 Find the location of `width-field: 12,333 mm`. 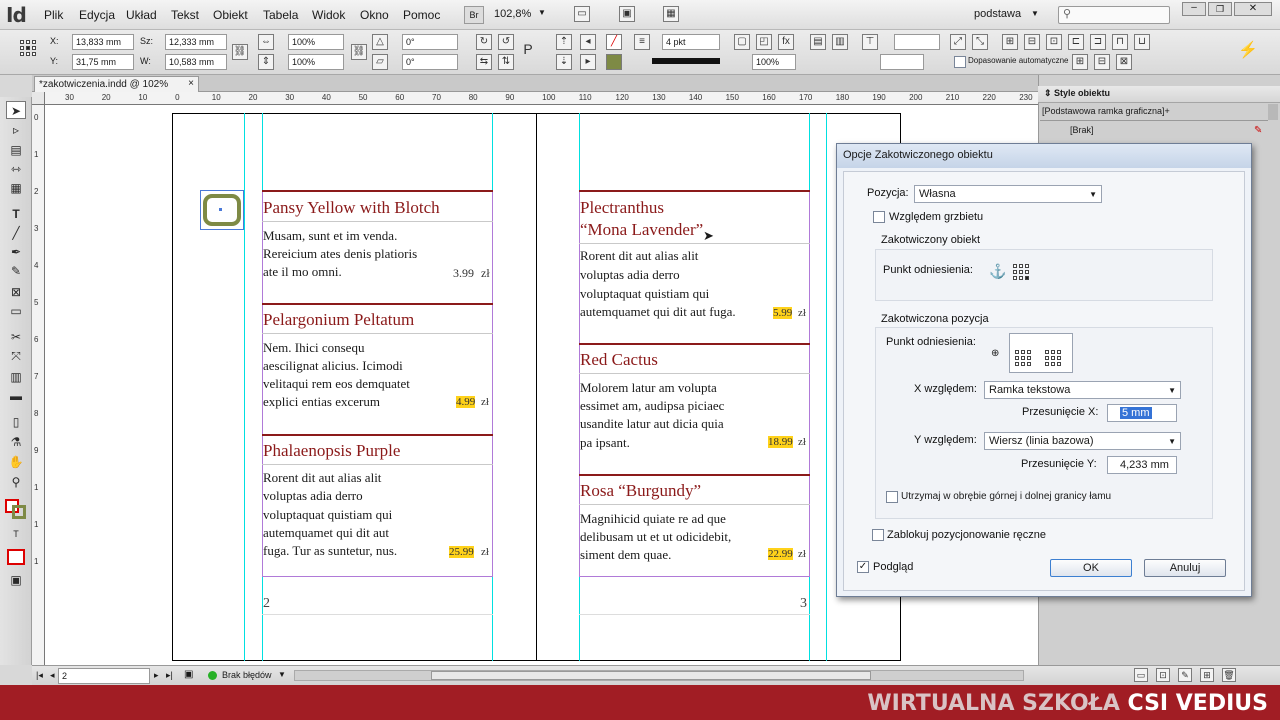

width-field: 12,333 mm is located at coordinates (196, 42).